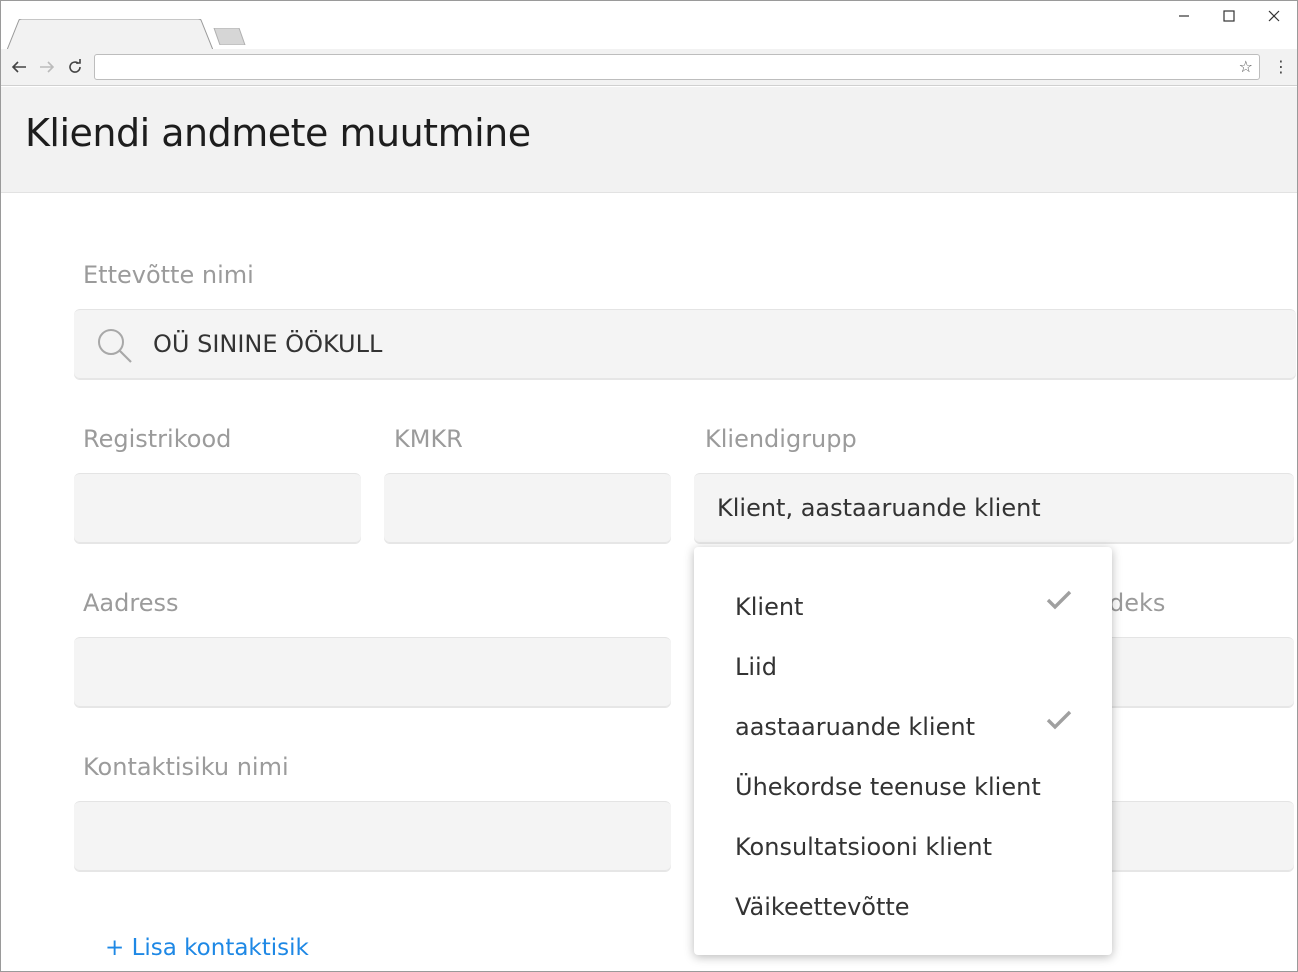 The width and height of the screenshot is (1298, 972). I want to click on contact-name-field, so click(372, 836).